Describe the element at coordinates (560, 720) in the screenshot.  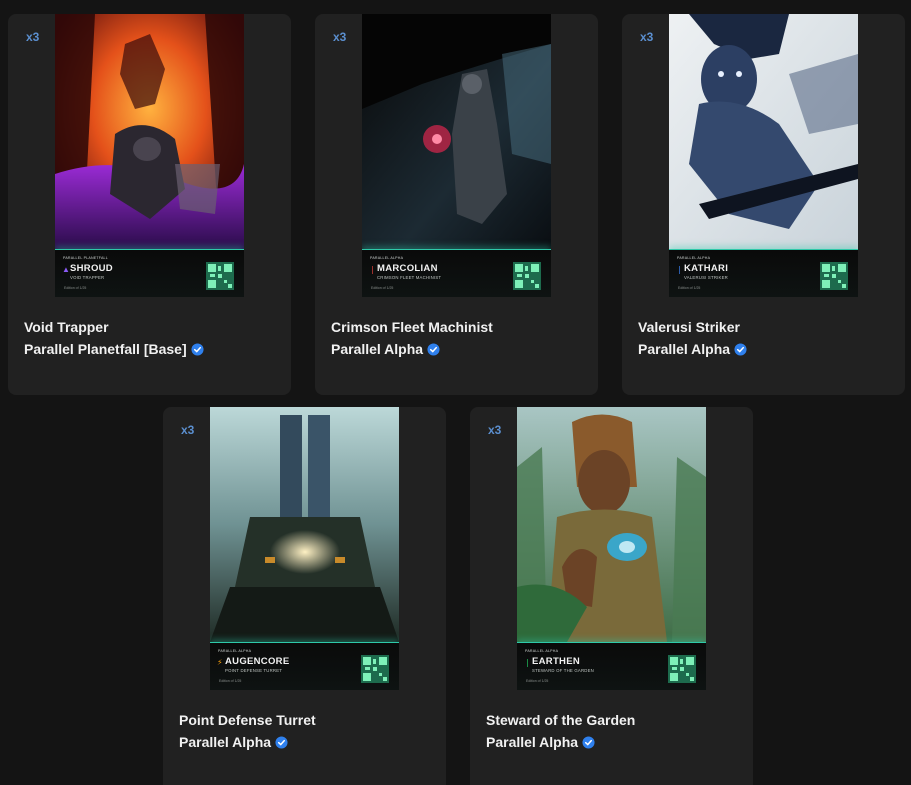
I see `item-title: Steward of the Garden` at that location.